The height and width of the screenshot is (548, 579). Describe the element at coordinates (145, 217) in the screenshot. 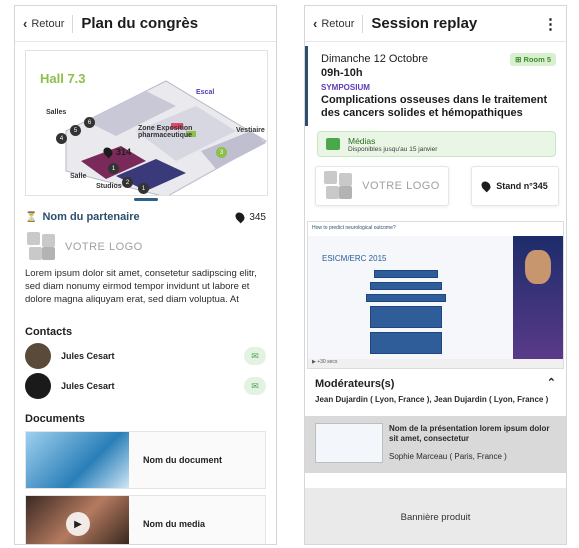

I see `partner-row: ⏳ Nom du partenaire 345` at that location.